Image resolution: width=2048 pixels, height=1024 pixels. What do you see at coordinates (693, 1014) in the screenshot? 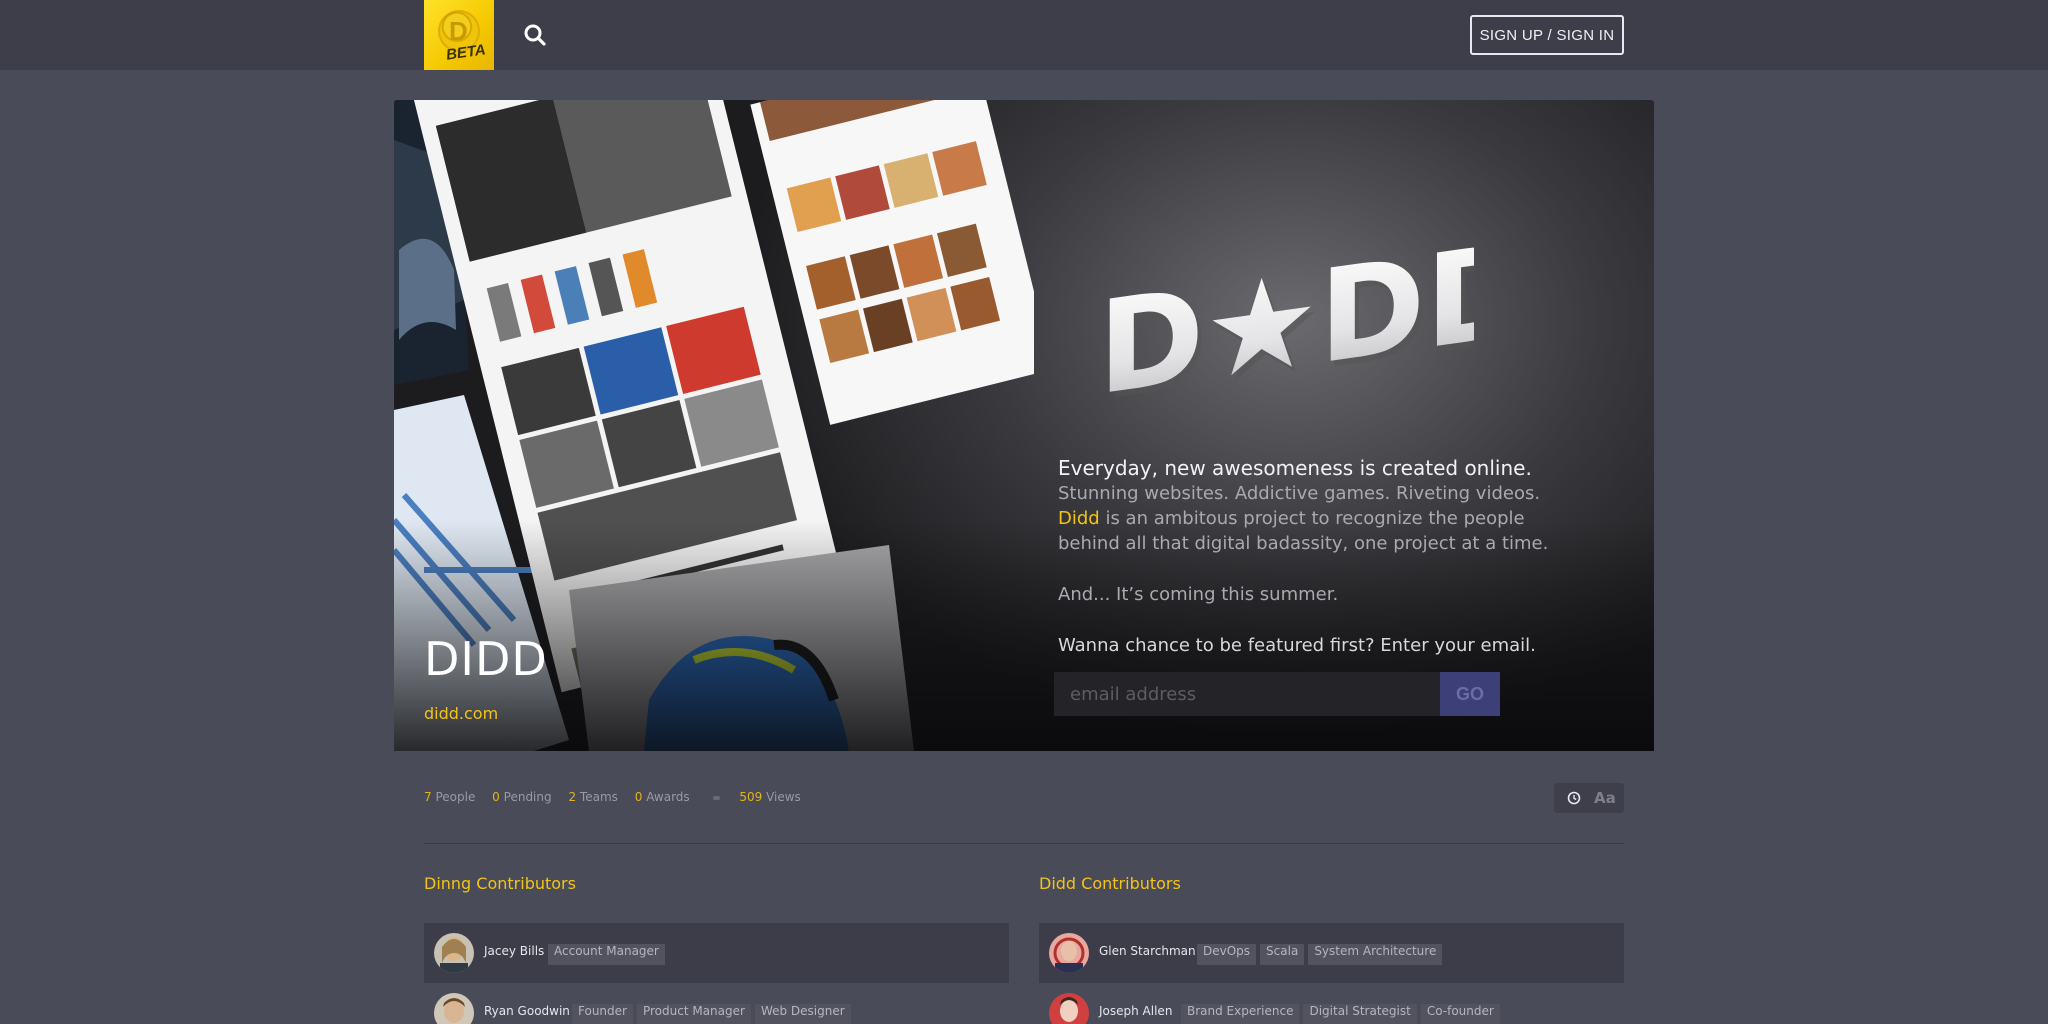
I see `role-tag: Product Manager` at bounding box center [693, 1014].